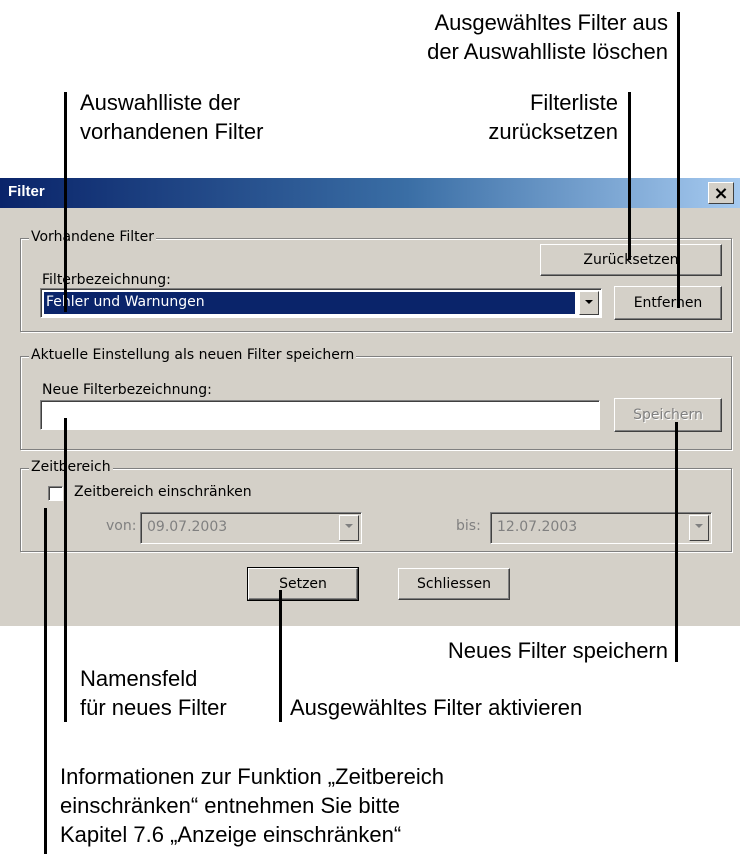  I want to click on legend-existing-filters: Vorhandene Filter, so click(92, 237).